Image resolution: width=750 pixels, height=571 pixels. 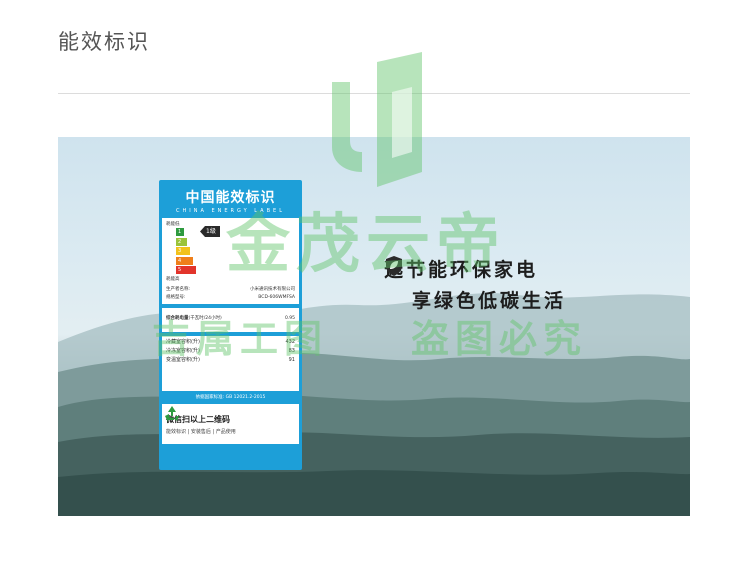 I want to click on grade-bar-1: 1, so click(x=180, y=232).